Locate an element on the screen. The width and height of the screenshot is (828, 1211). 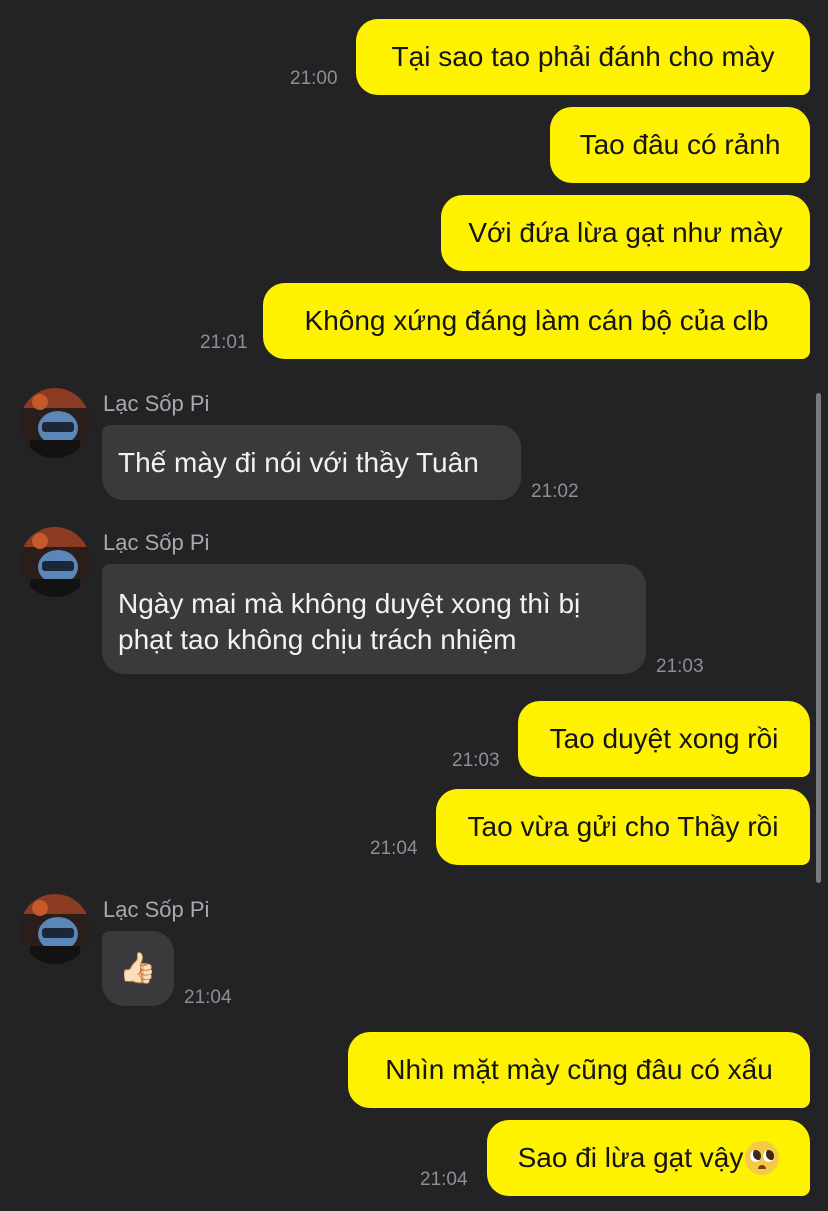
message-text: Với đứa lừa gạt như mày is located at coordinates (625, 232).